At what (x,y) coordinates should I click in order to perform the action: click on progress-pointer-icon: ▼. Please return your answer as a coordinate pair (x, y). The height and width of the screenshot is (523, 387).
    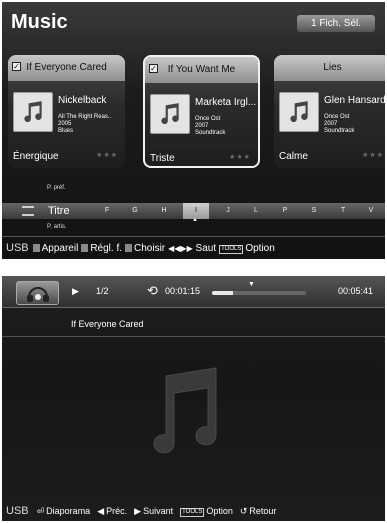
    Looking at the image, I should click on (251, 284).